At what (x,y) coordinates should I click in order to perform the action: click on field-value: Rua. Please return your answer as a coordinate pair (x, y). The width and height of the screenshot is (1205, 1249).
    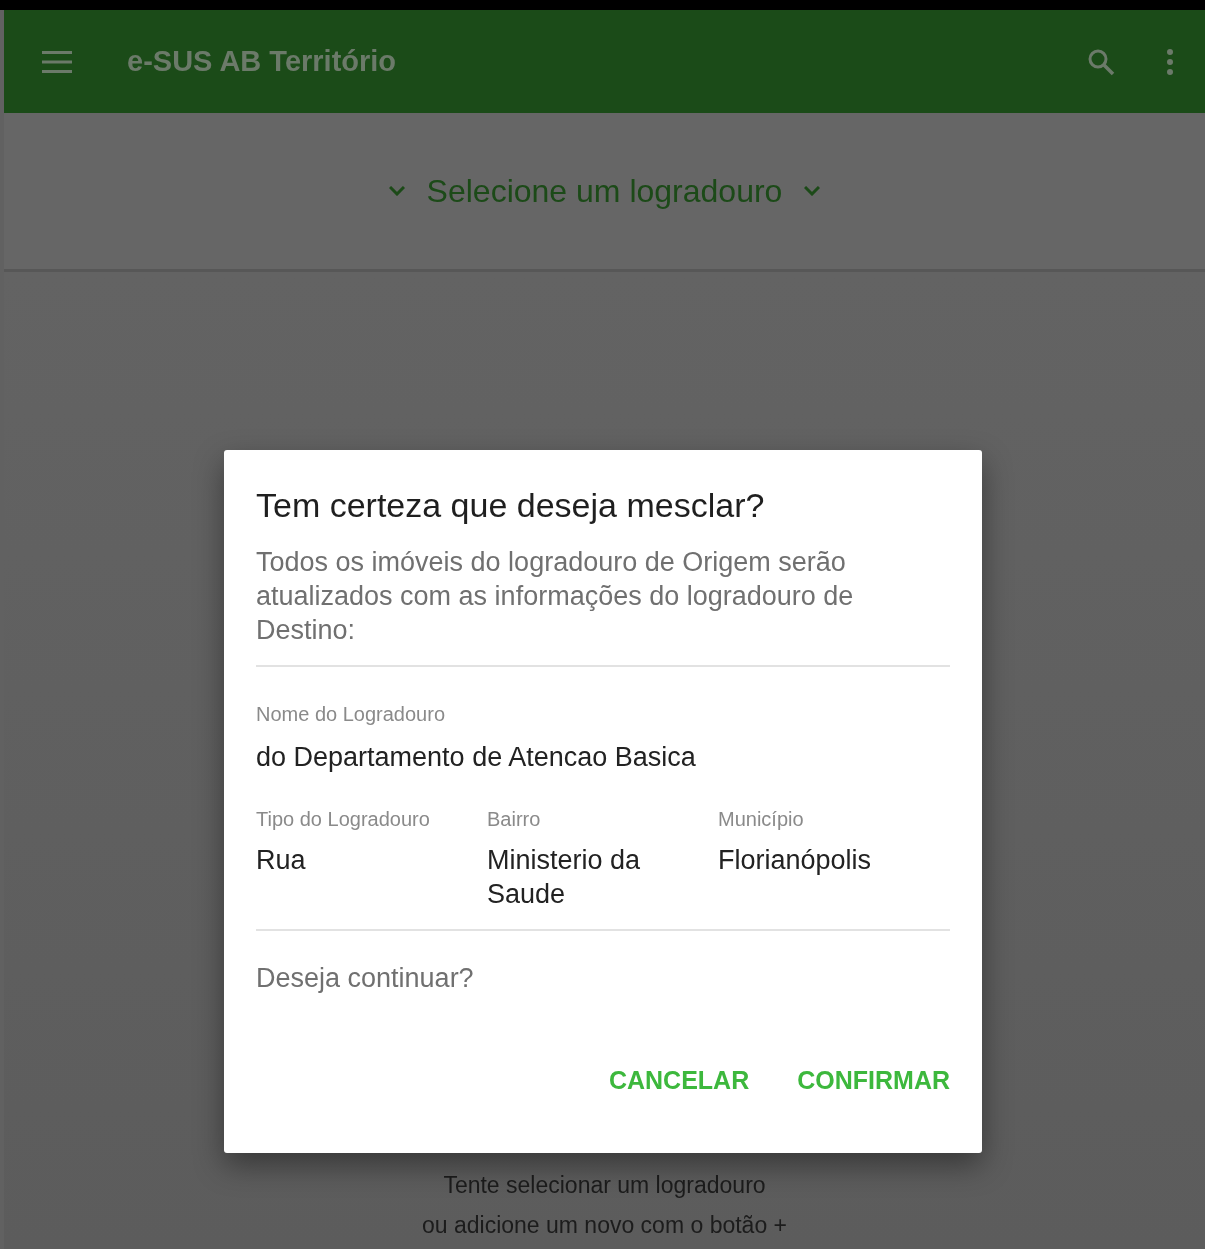
    Looking at the image, I should click on (281, 860).